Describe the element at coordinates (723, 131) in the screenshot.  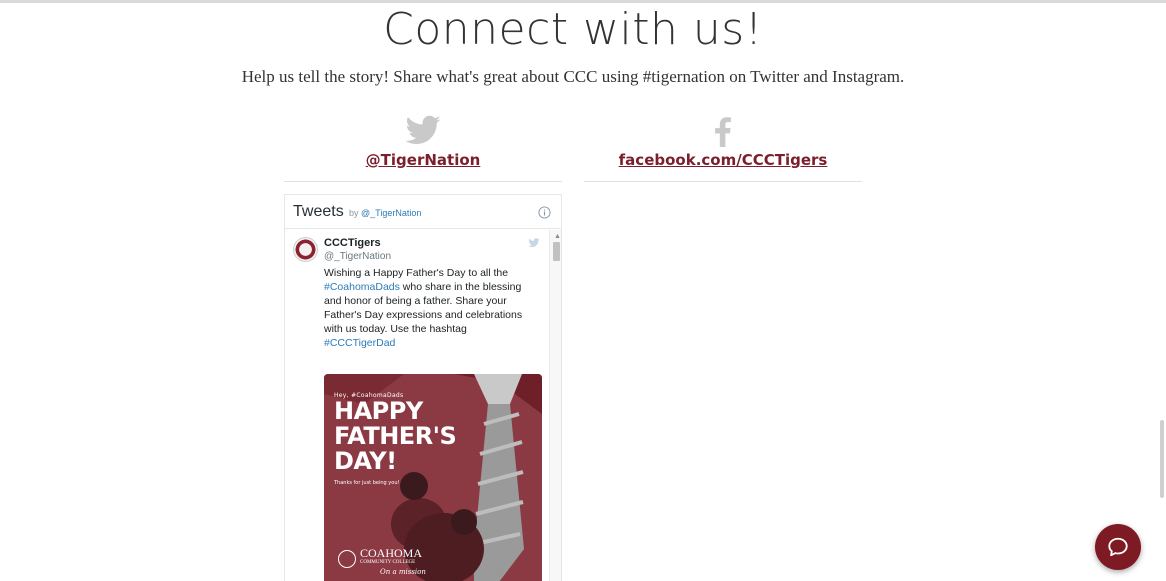
I see `facebook-icon` at that location.